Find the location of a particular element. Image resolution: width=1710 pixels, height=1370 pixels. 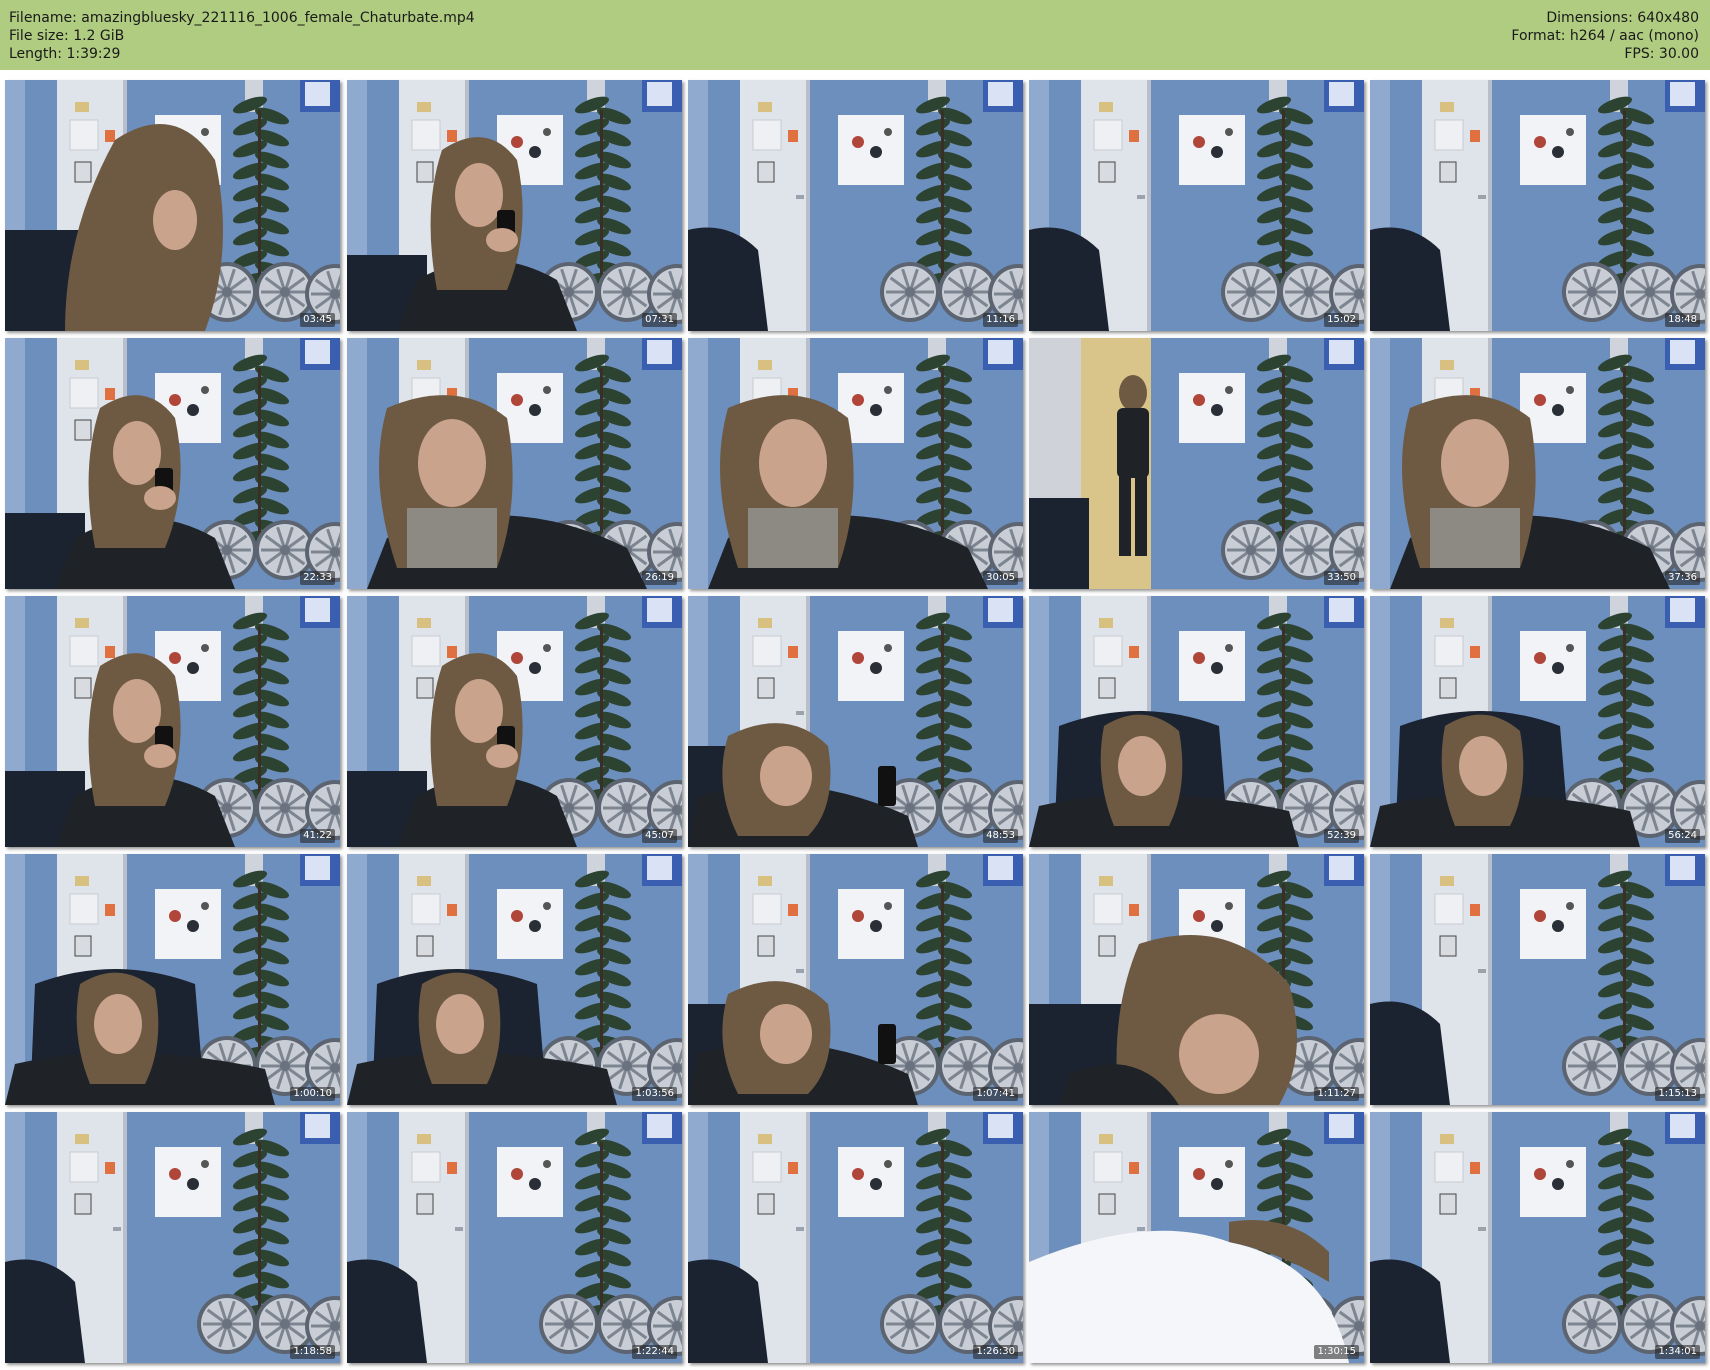

timestamp-label: 1:11:27 is located at coordinates (1336, 1094).